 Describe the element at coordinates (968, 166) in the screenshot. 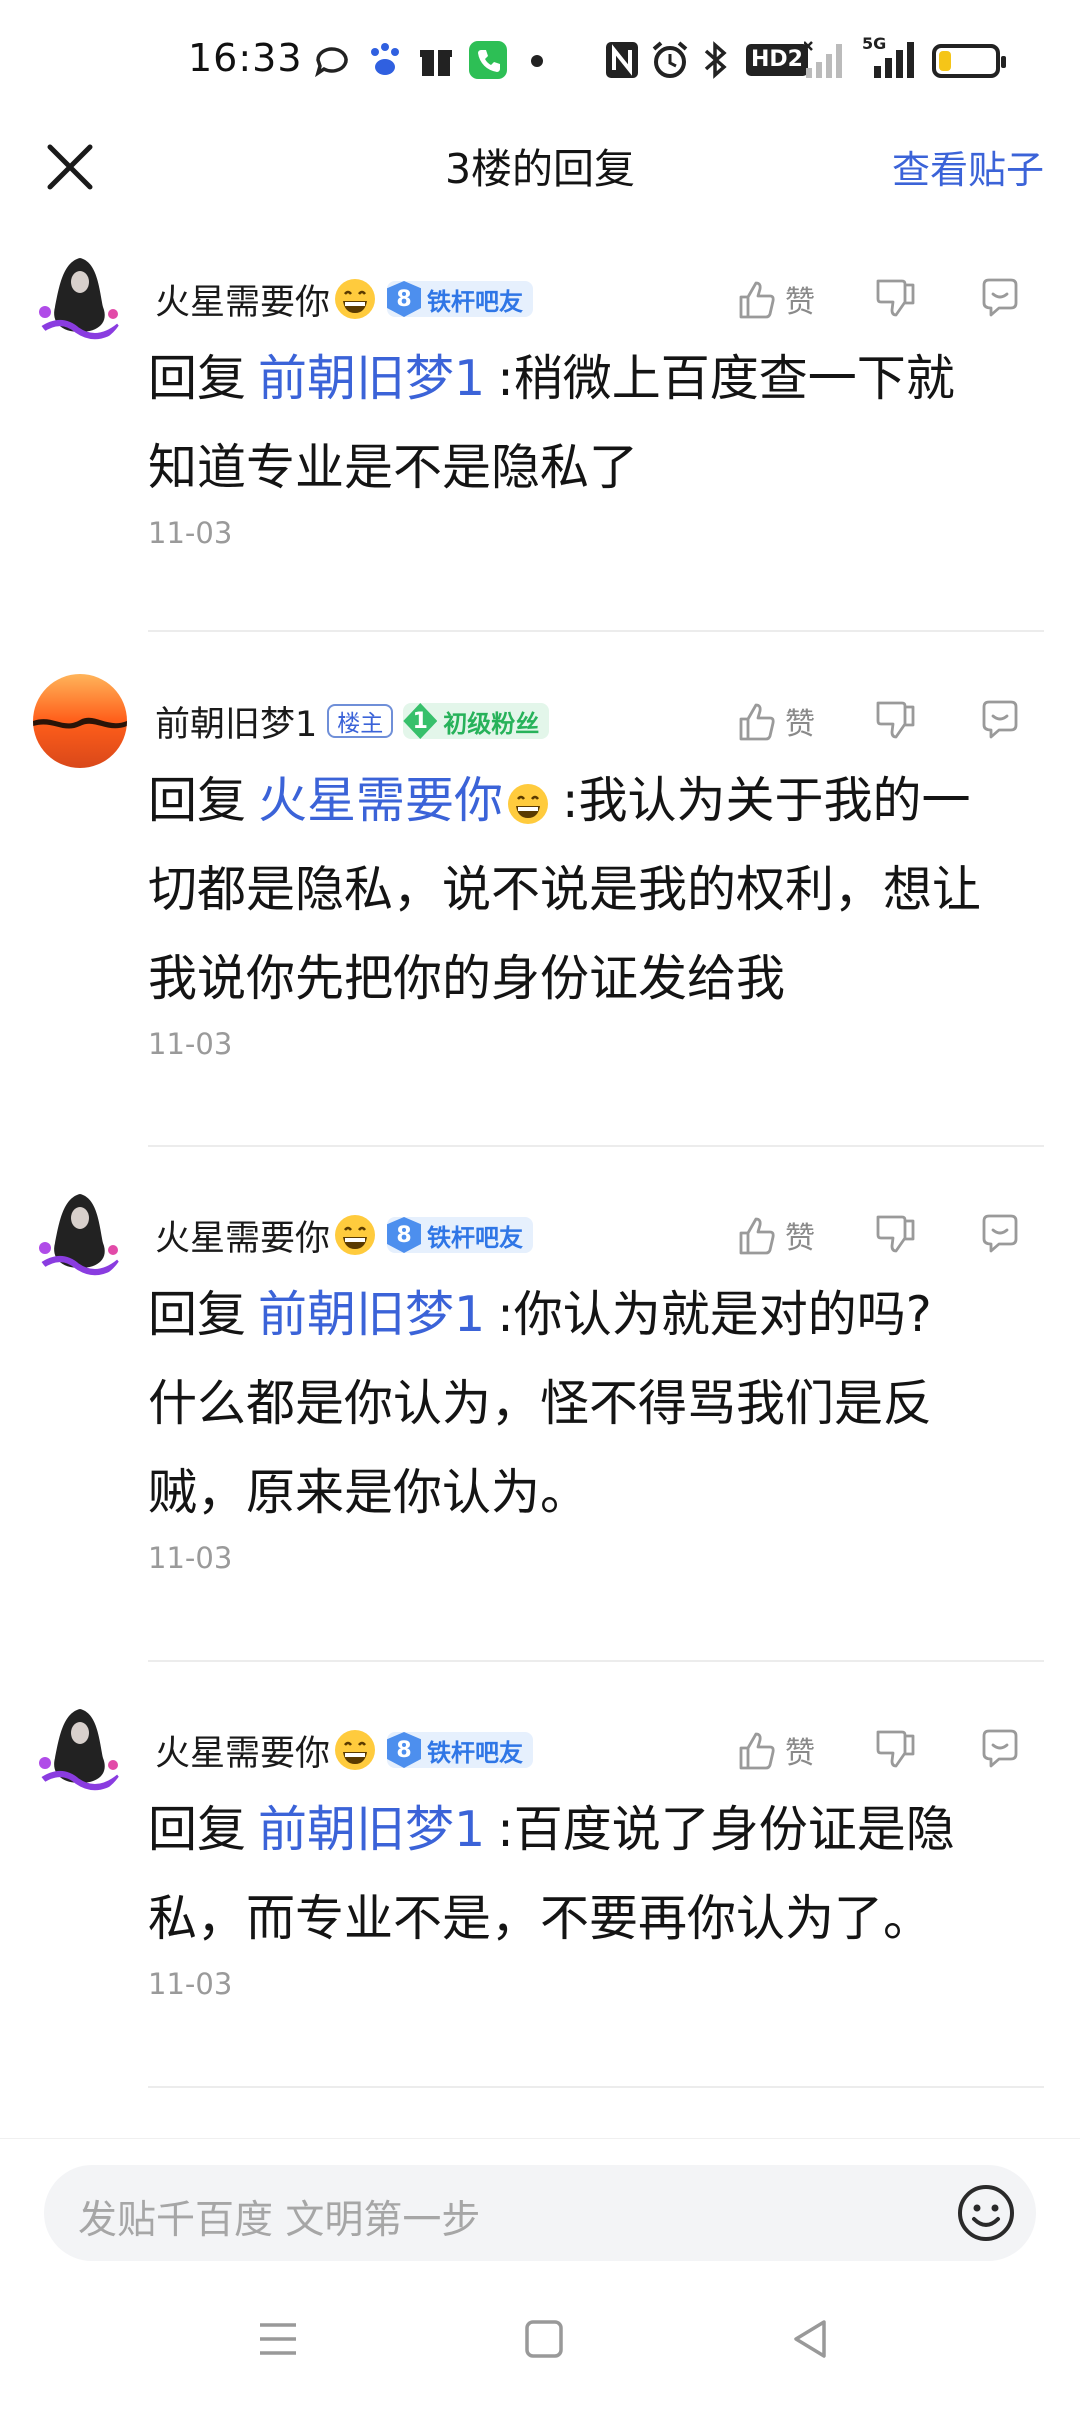

I see `view-post-link: 查看贴子` at that location.